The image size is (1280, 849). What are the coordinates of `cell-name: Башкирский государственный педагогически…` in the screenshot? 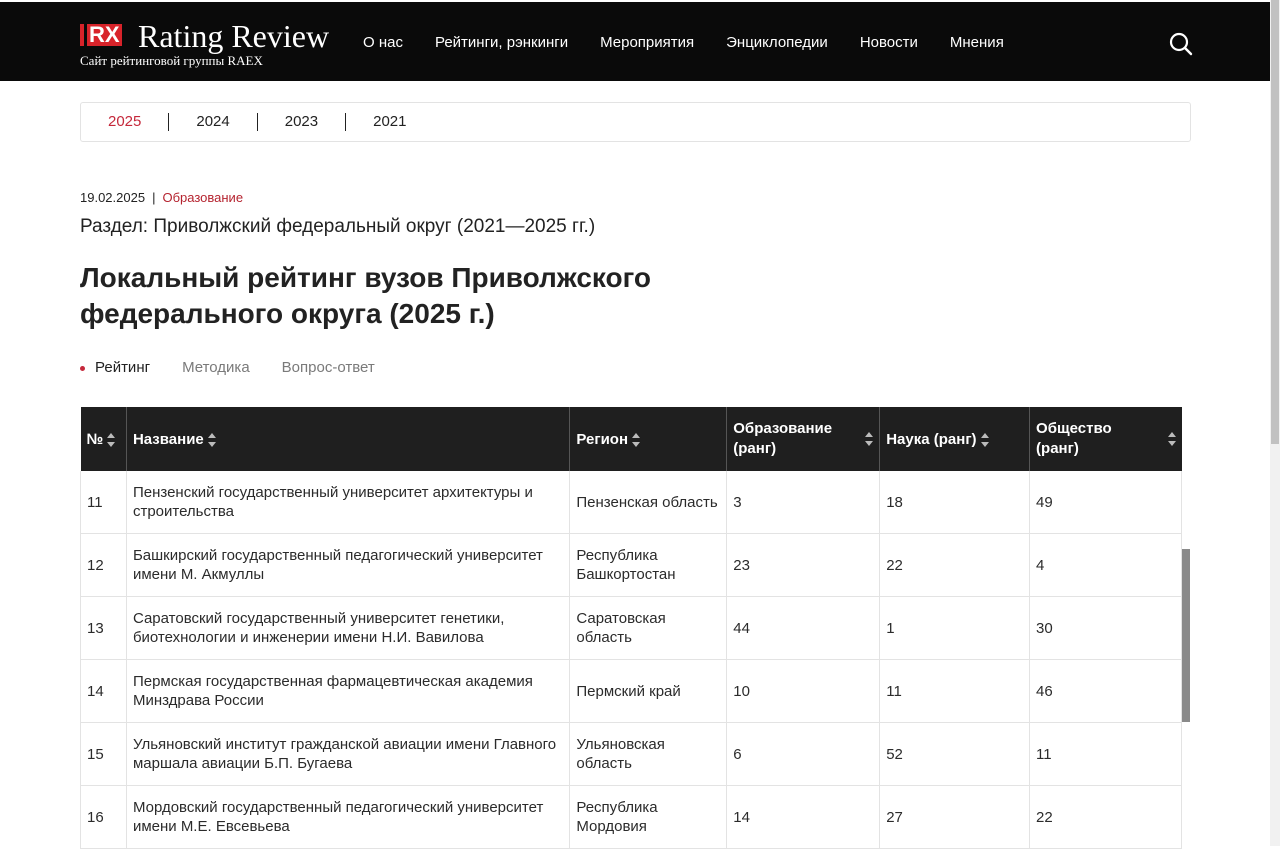 It's located at (348, 565).